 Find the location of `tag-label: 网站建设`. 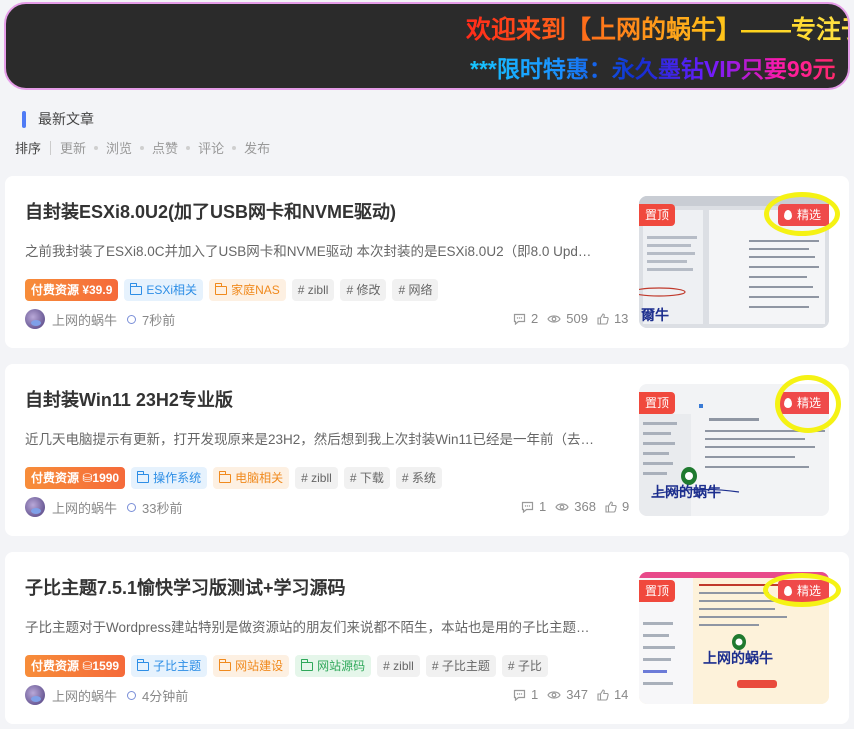

tag-label: 网站建设 is located at coordinates (259, 666).